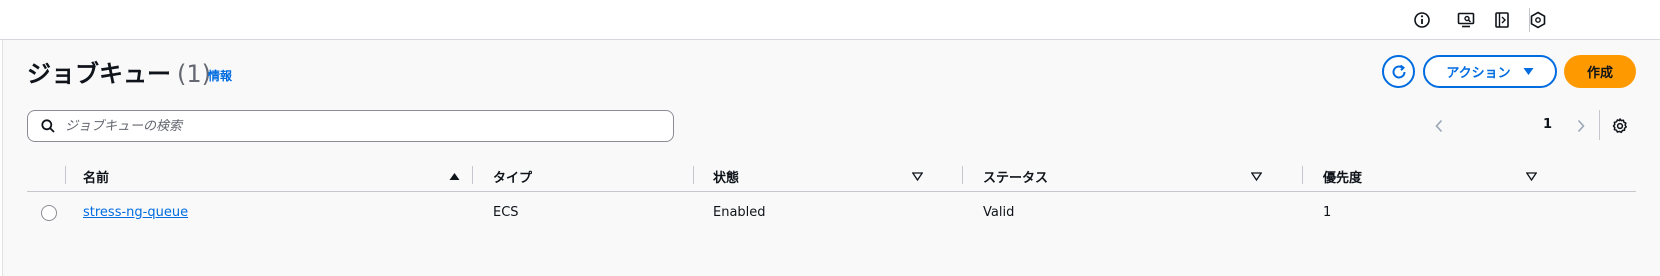 This screenshot has height=276, width=1660. I want to click on cell-state: Enabled, so click(739, 212).